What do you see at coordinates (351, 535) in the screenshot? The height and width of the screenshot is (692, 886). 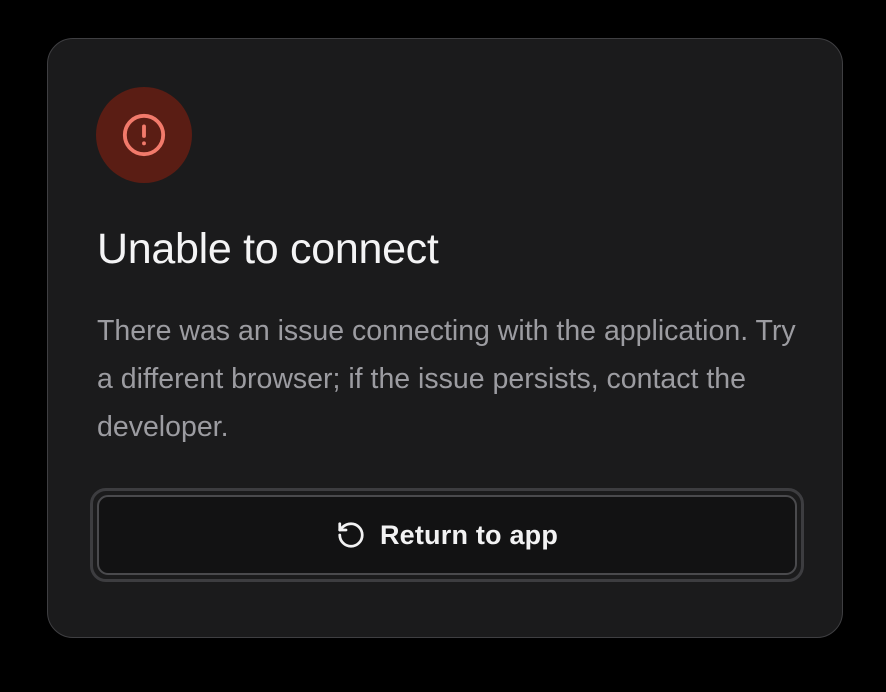 I see `refresh-ccw-icon` at bounding box center [351, 535].